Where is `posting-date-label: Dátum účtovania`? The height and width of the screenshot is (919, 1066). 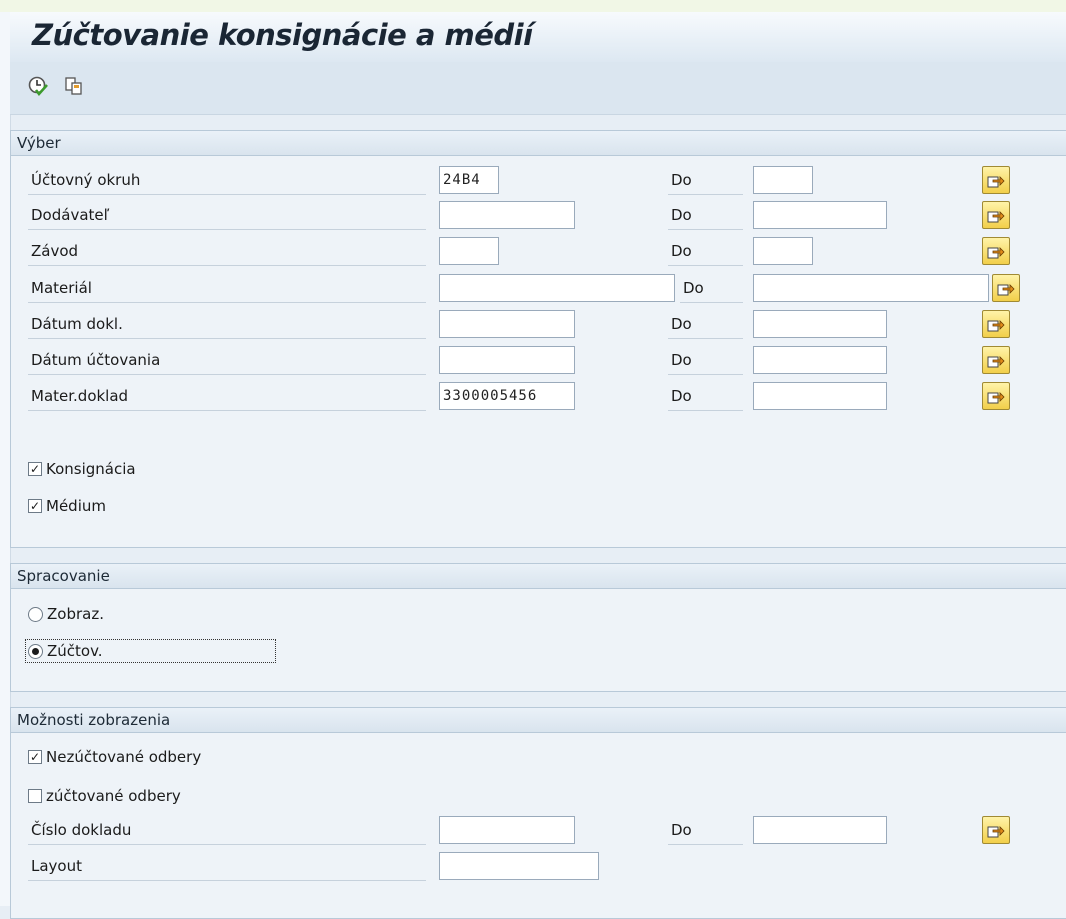
posting-date-label: Dátum účtovania is located at coordinates (227, 360).